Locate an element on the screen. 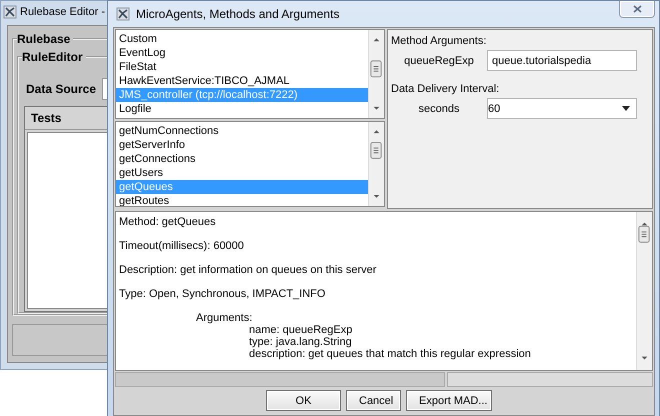 Image resolution: width=660 pixels, height=416 pixels. close-button is located at coordinates (637, 9).